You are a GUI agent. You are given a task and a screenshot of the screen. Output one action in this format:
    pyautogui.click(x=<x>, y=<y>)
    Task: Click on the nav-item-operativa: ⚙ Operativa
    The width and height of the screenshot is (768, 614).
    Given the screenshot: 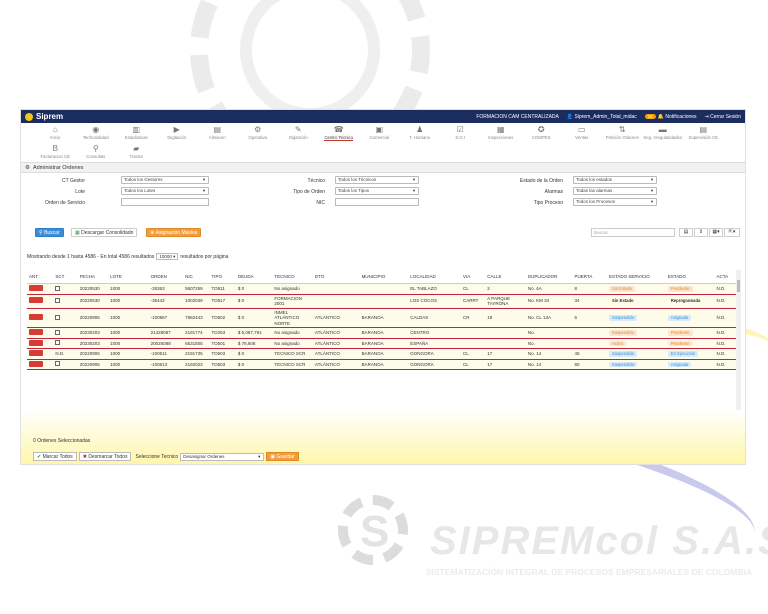 What is the action you would take?
    pyautogui.click(x=258, y=134)
    